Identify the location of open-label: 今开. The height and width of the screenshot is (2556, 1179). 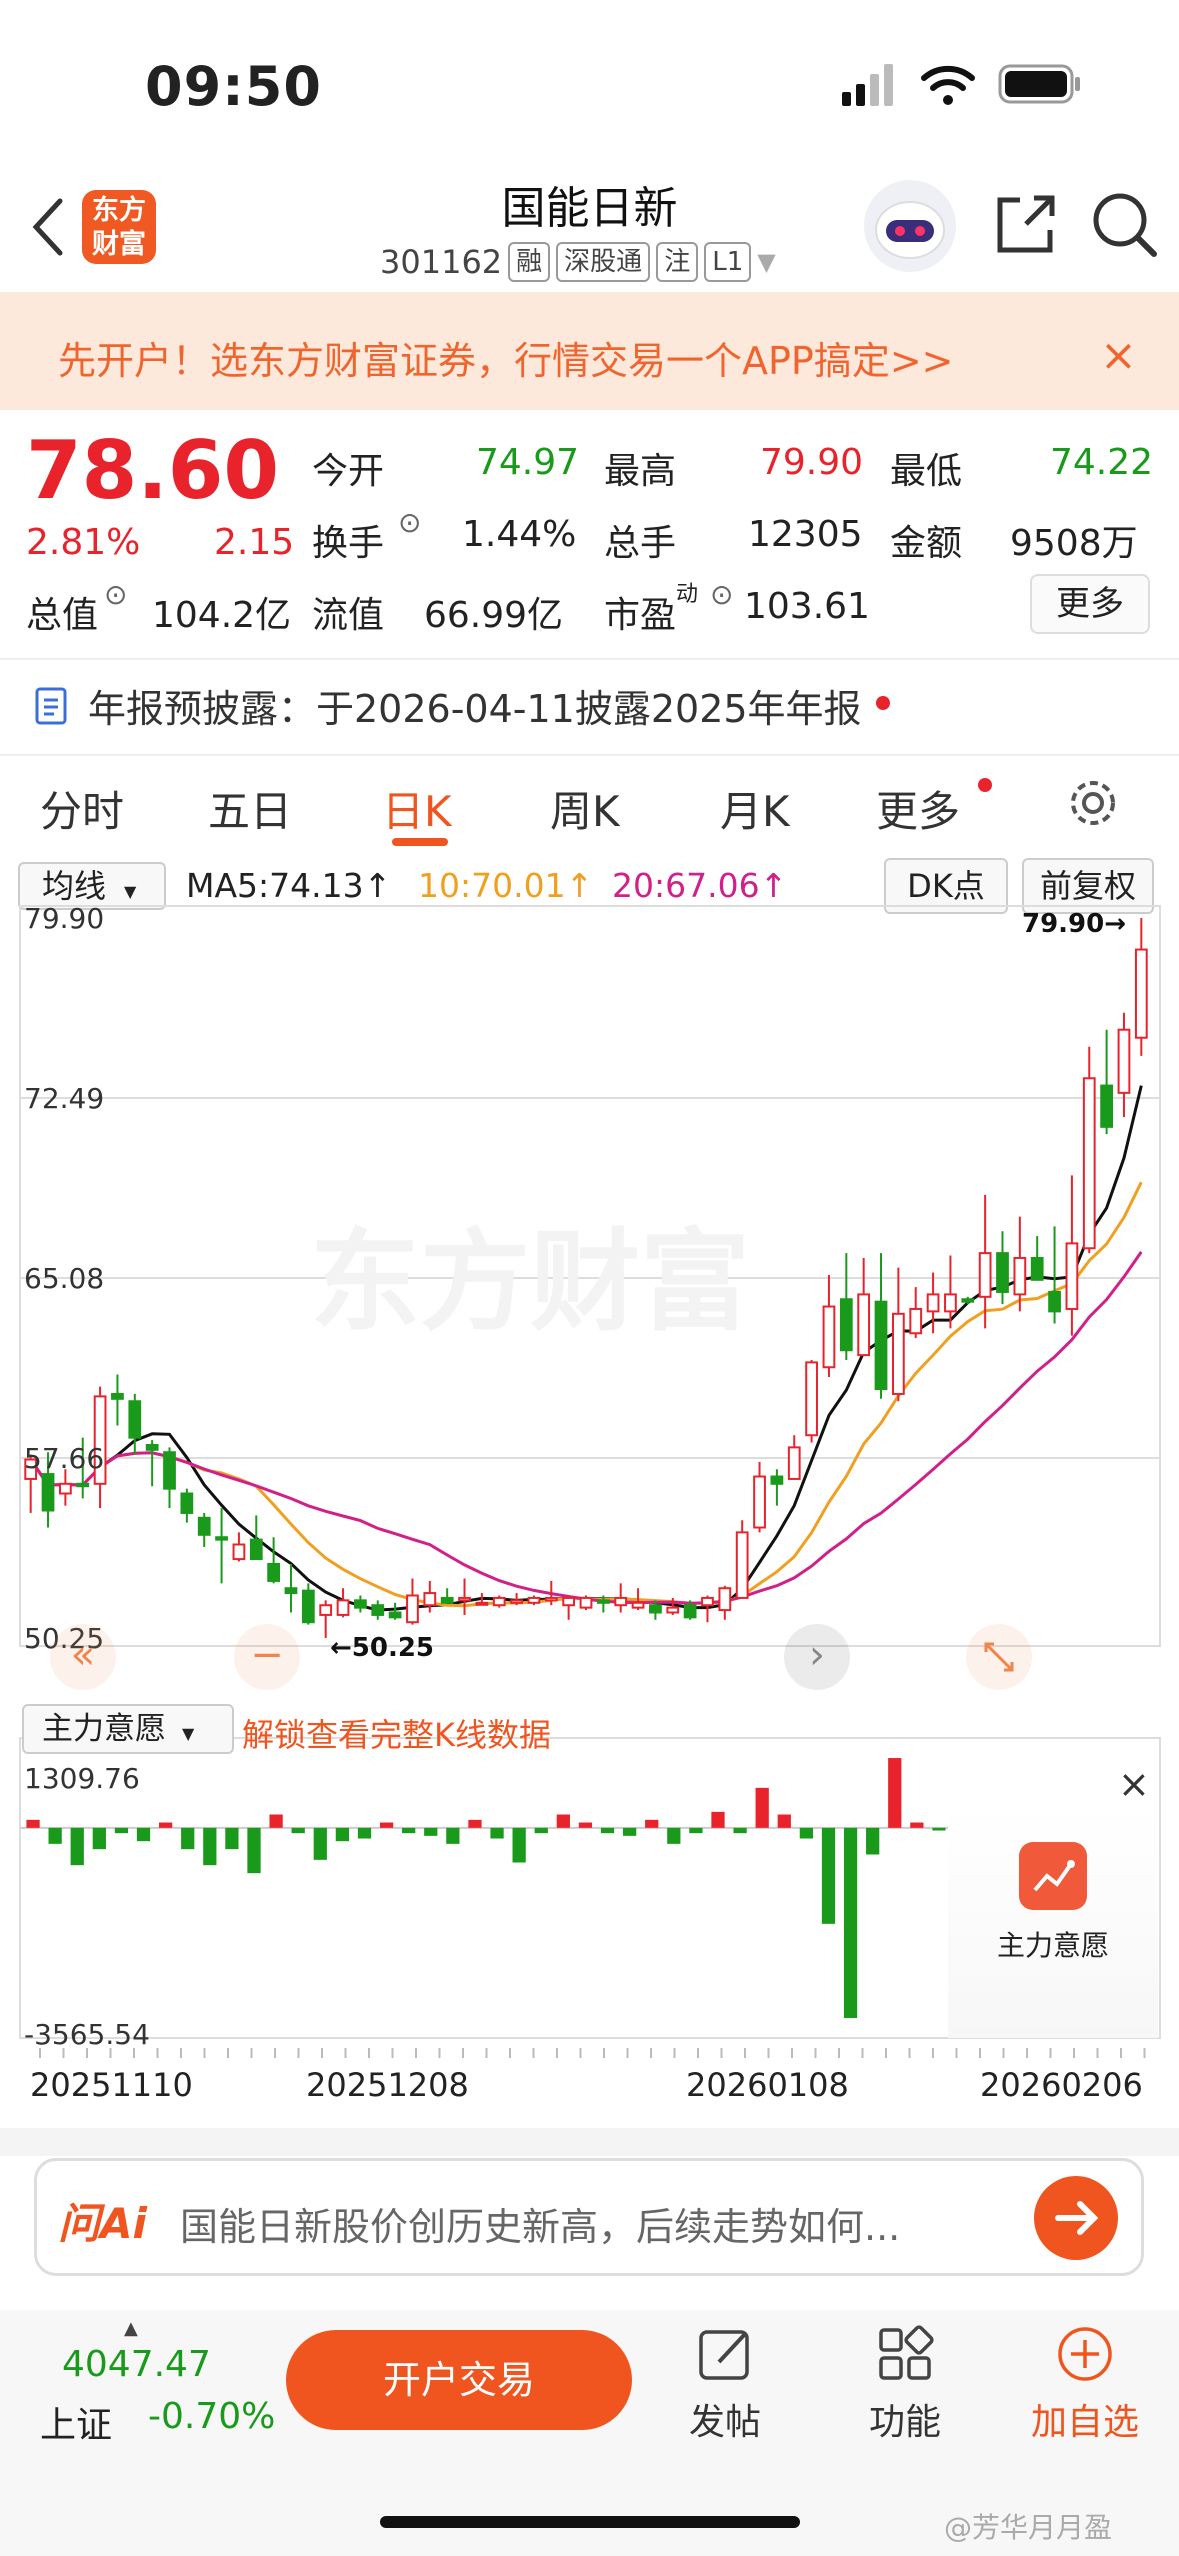
(348, 471).